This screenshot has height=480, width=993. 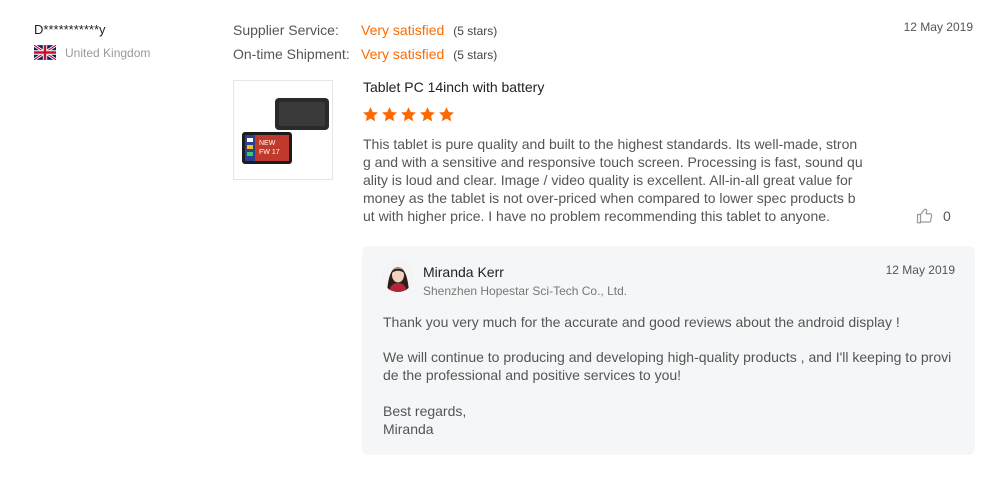 What do you see at coordinates (70, 29) in the screenshot?
I see `reviewer-name: D***********y` at bounding box center [70, 29].